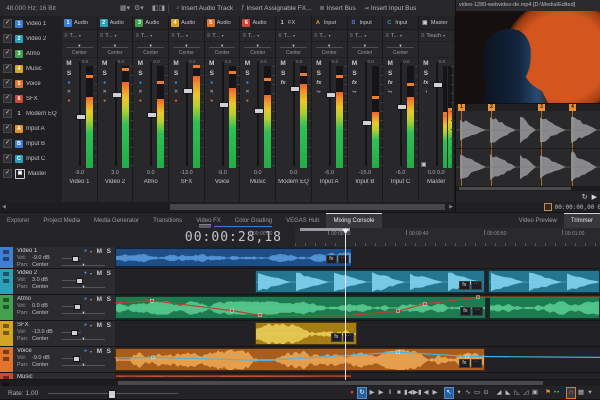 This screenshot has height=400, width=600. What do you see at coordinates (40, 339) in the screenshot?
I see `track-pan-value: Center` at bounding box center [40, 339].